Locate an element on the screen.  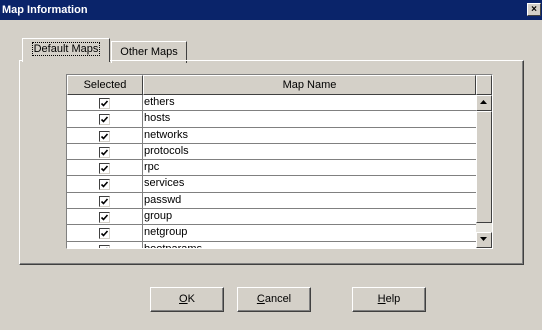
table-header: Selected Map Name is located at coordinates (279, 85).